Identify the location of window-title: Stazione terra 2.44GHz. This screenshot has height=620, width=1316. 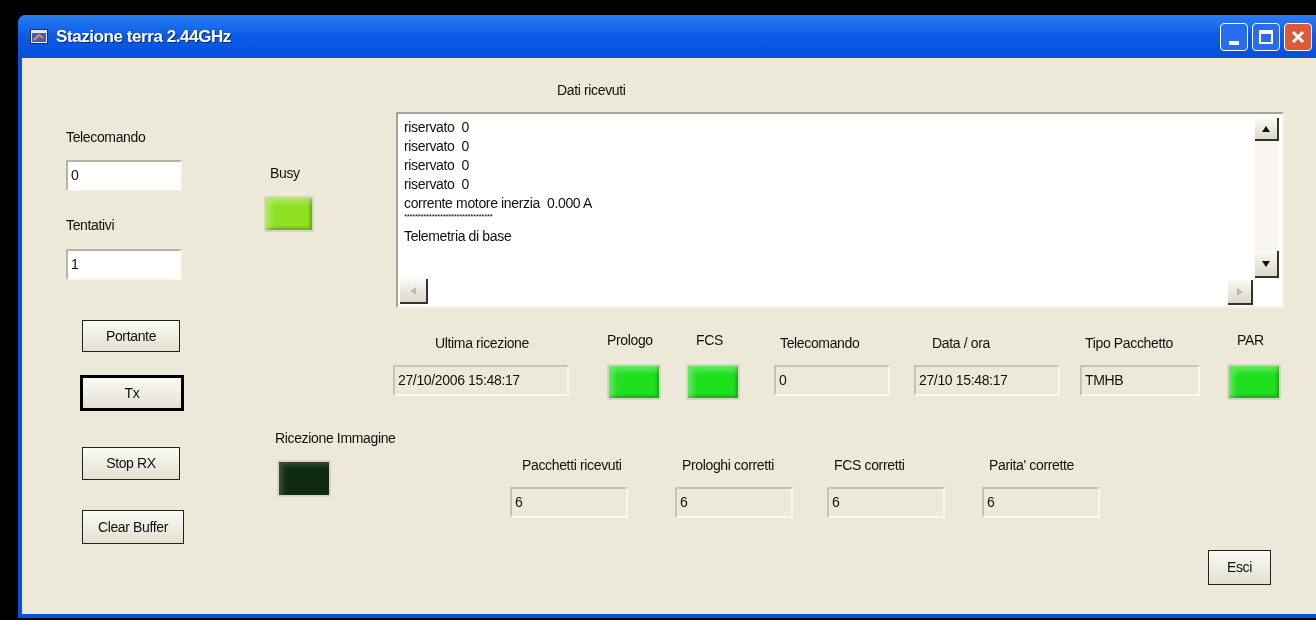
(143, 36).